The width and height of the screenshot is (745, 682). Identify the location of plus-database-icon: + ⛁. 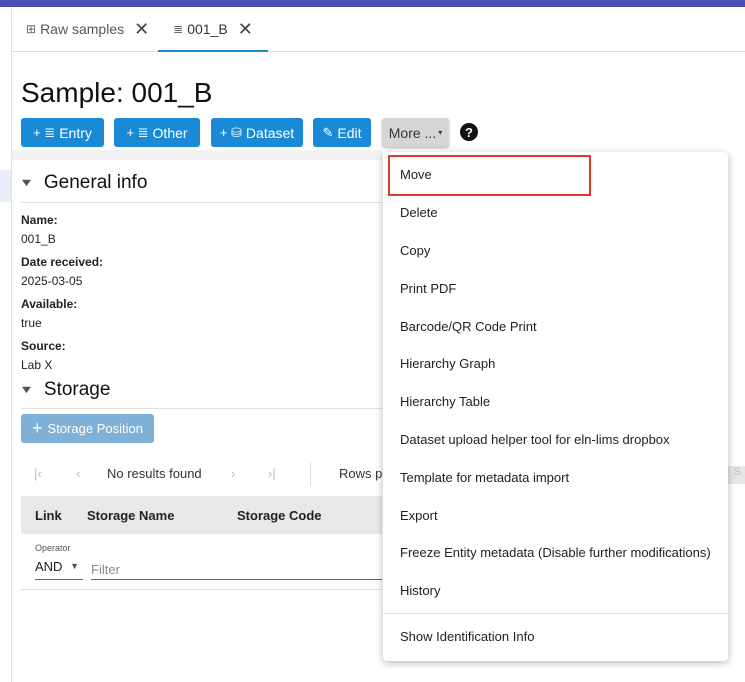
(230, 132).